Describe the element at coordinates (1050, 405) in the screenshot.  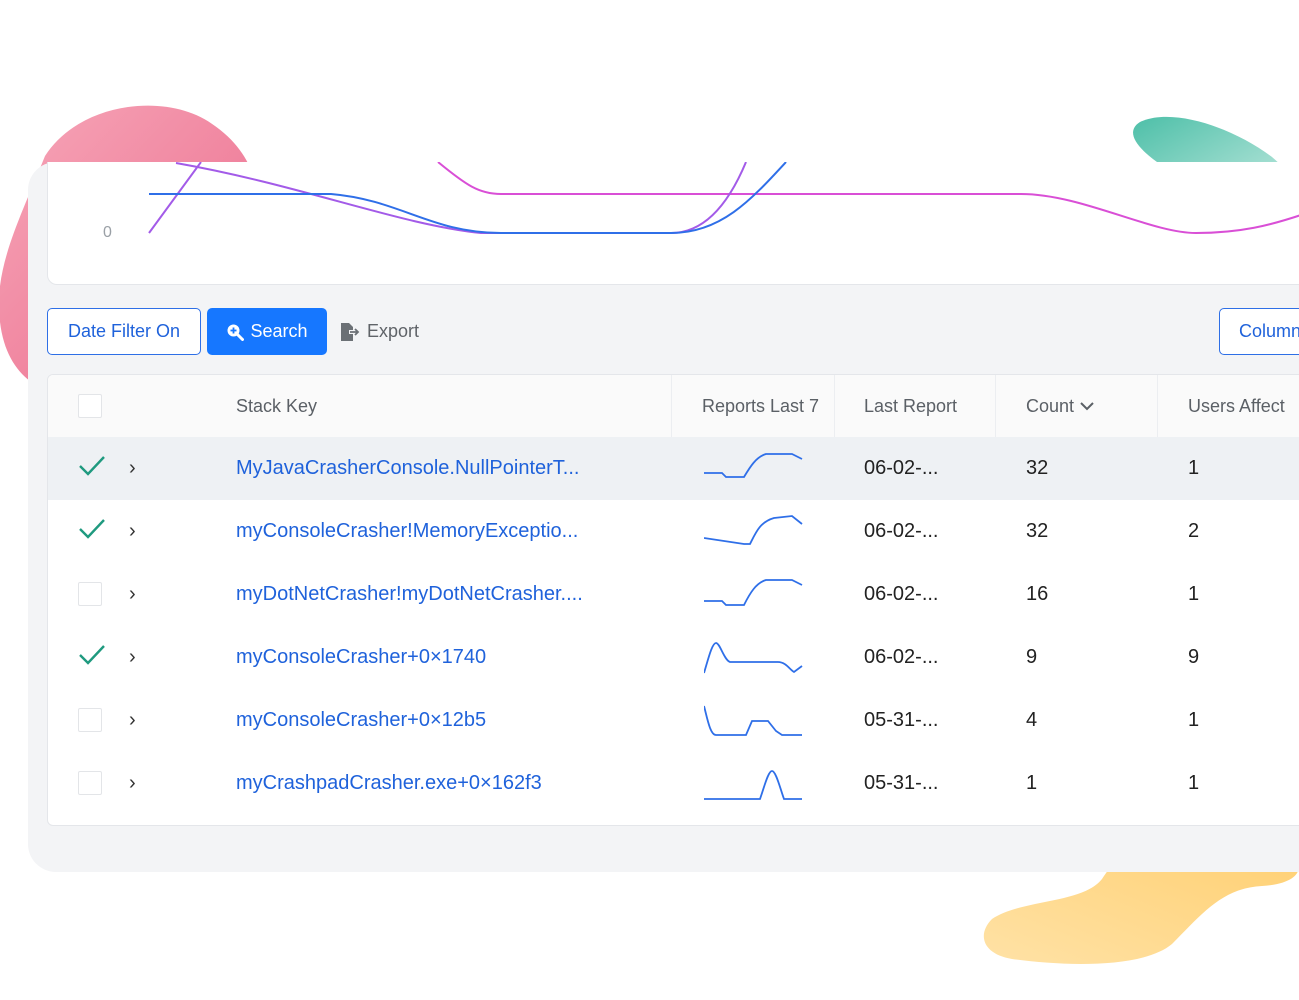
I see `header-count-label: Count` at that location.